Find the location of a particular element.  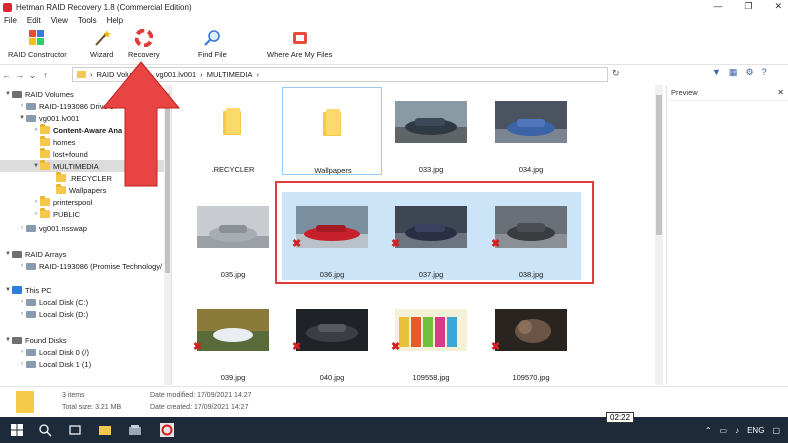

minimize-button: — is located at coordinates (717, 6).